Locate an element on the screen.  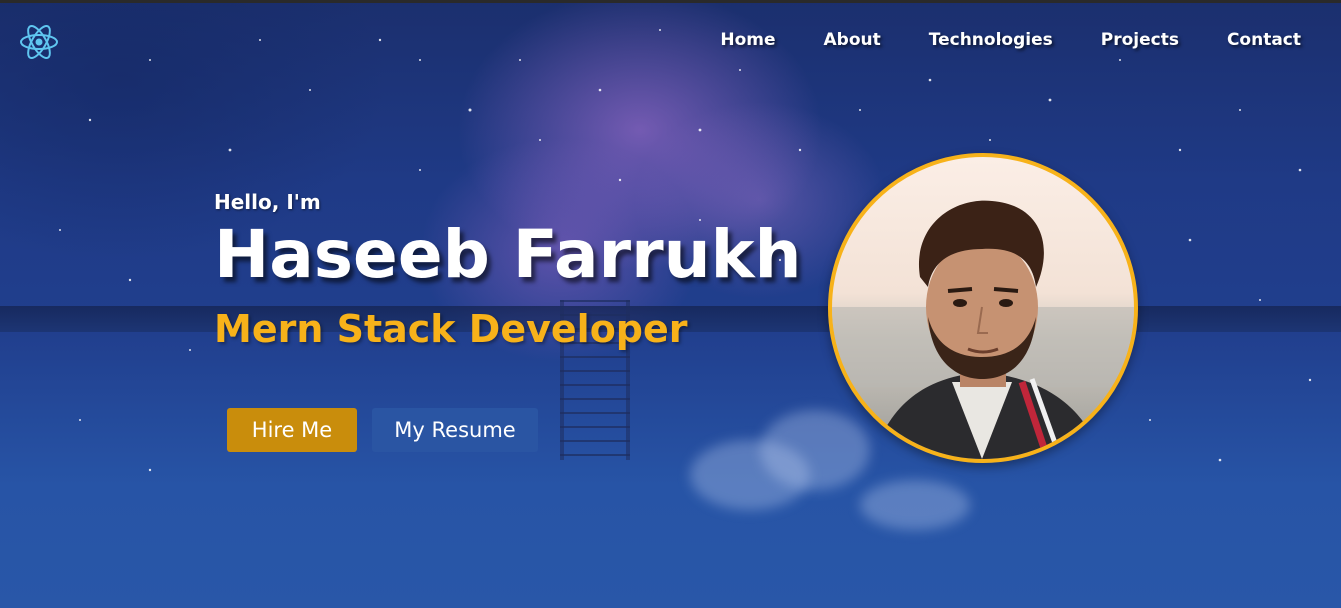
hero-buttons: Hire Me My Resume is located at coordinates (382, 430).